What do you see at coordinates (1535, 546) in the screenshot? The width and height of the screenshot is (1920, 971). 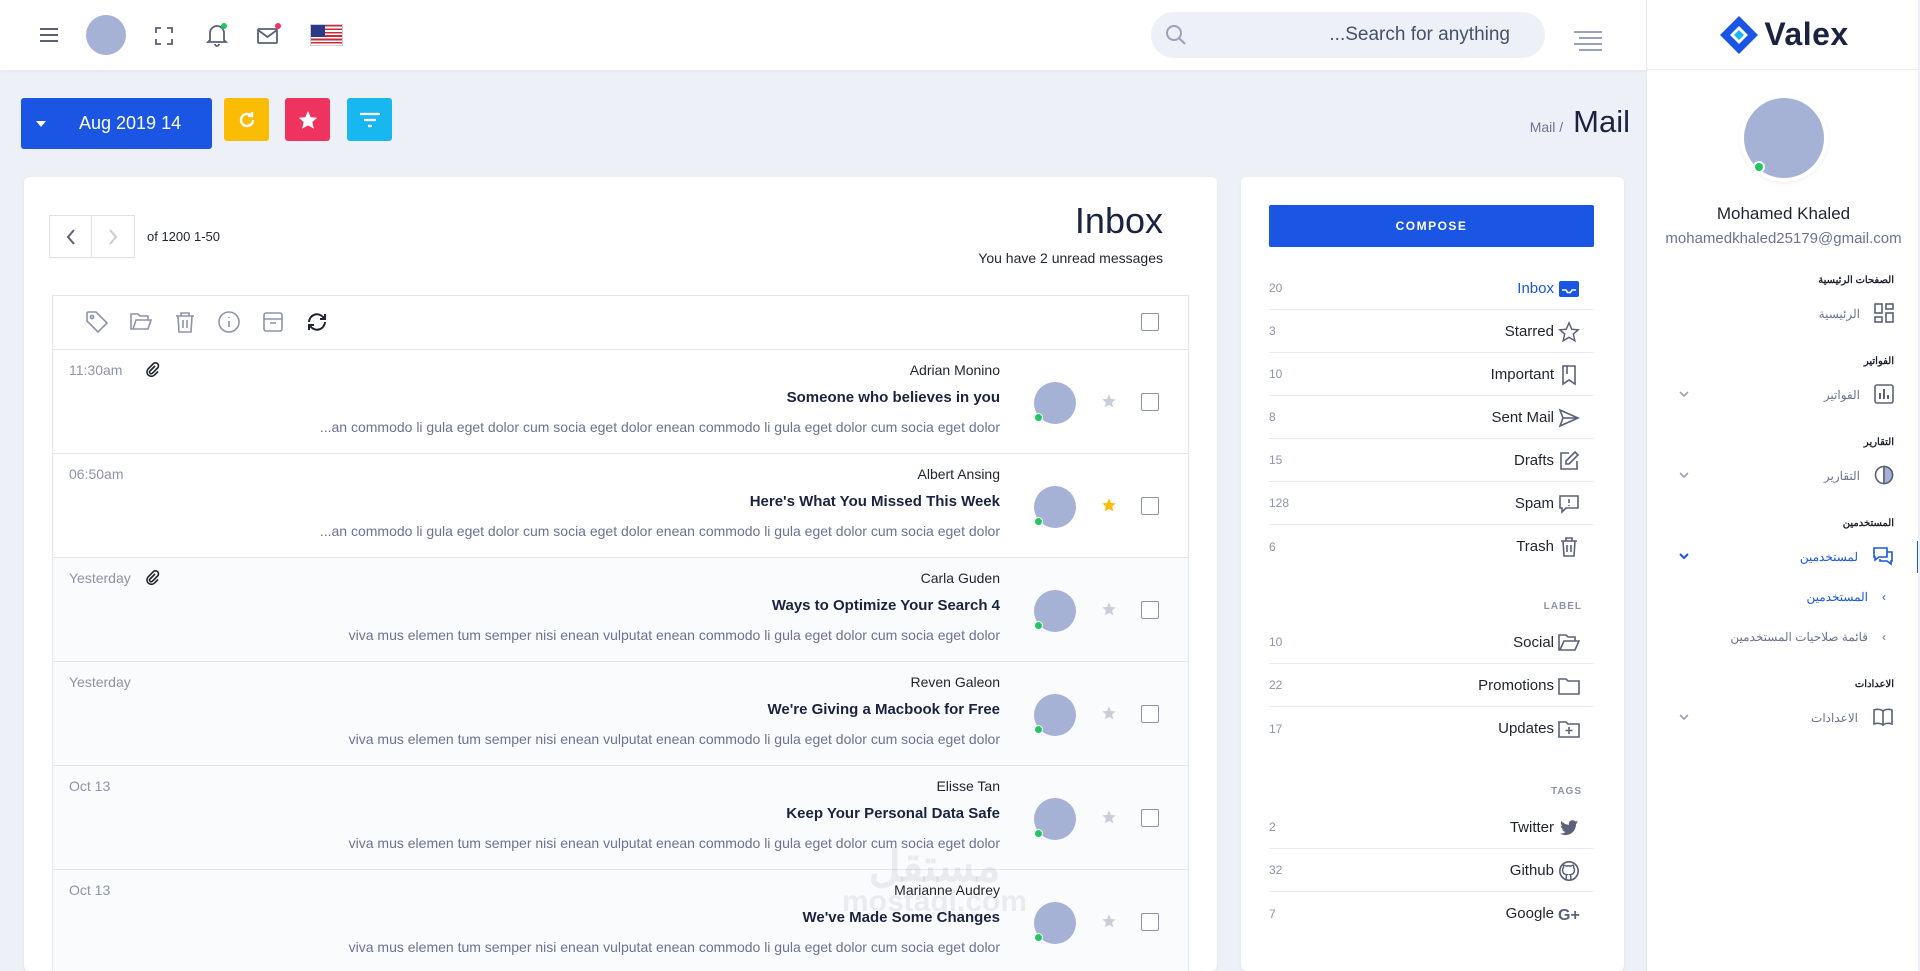 I see `folder-name: Trash` at bounding box center [1535, 546].